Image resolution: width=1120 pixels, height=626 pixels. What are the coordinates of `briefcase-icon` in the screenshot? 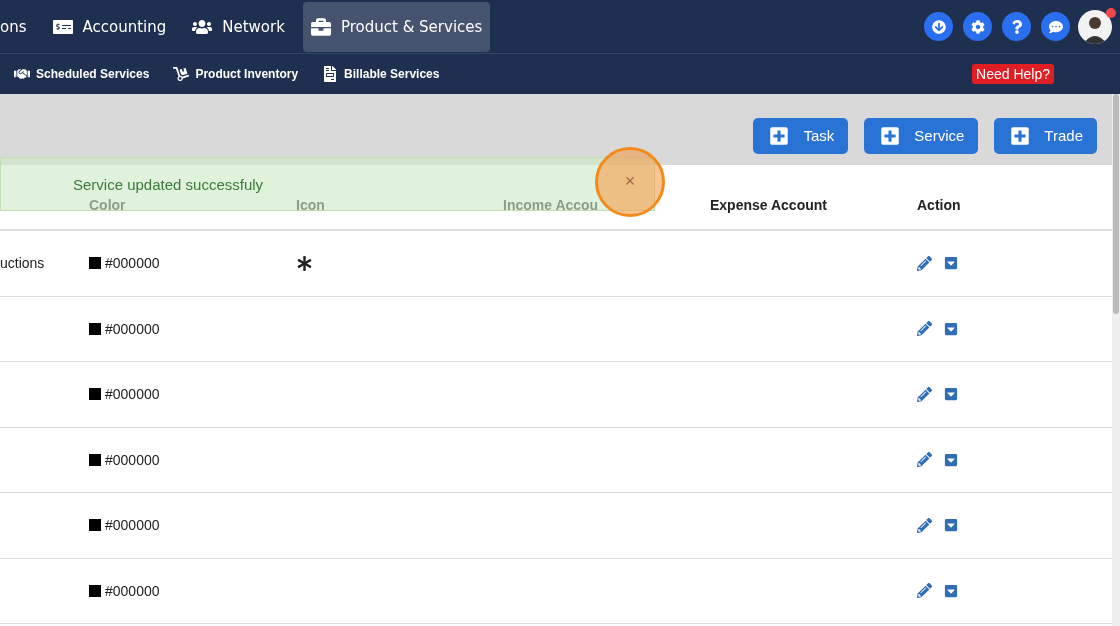 It's located at (320, 26).